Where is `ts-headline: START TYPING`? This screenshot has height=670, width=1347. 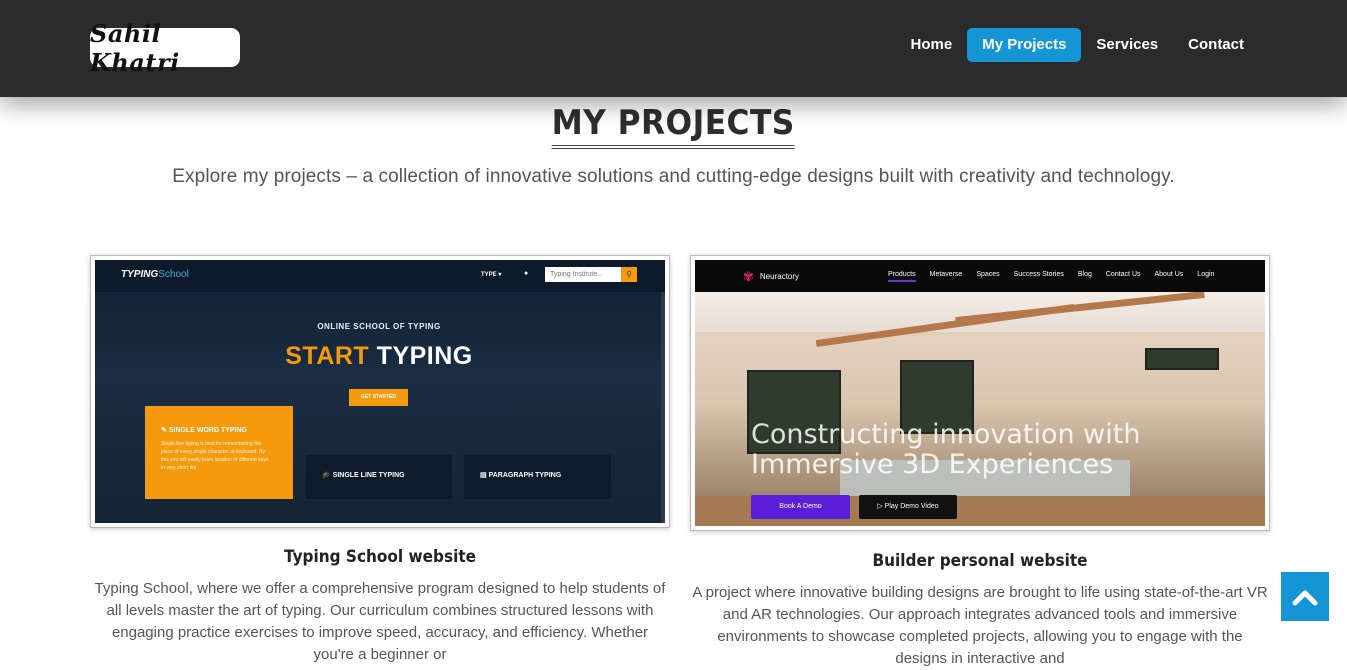 ts-headline: START TYPING is located at coordinates (379, 356).